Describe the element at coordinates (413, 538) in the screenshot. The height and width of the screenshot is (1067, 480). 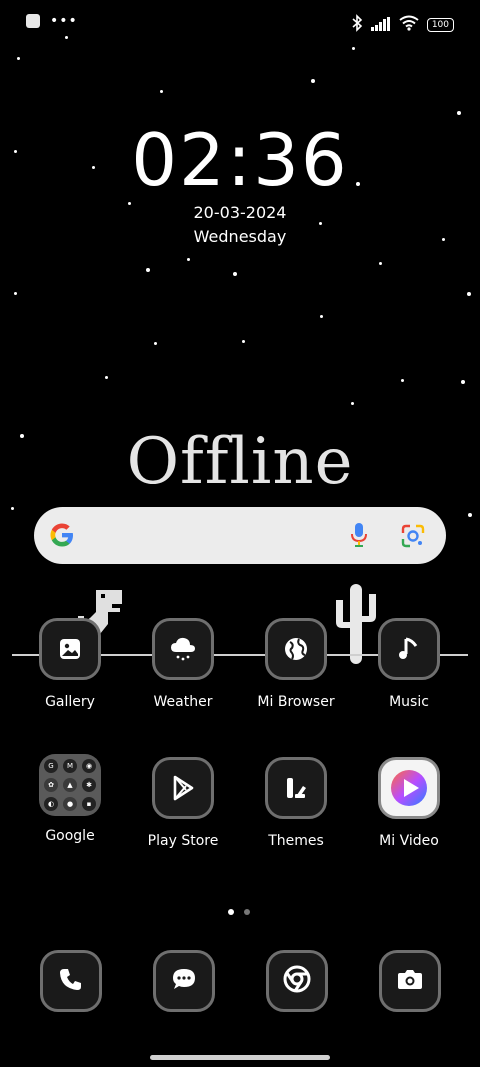
I see `google-lens-icon` at that location.